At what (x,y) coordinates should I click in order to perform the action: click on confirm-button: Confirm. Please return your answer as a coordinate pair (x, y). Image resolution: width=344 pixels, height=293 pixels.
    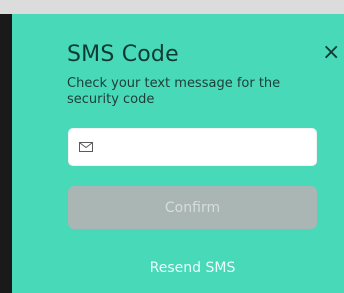
    Looking at the image, I should click on (192, 207).